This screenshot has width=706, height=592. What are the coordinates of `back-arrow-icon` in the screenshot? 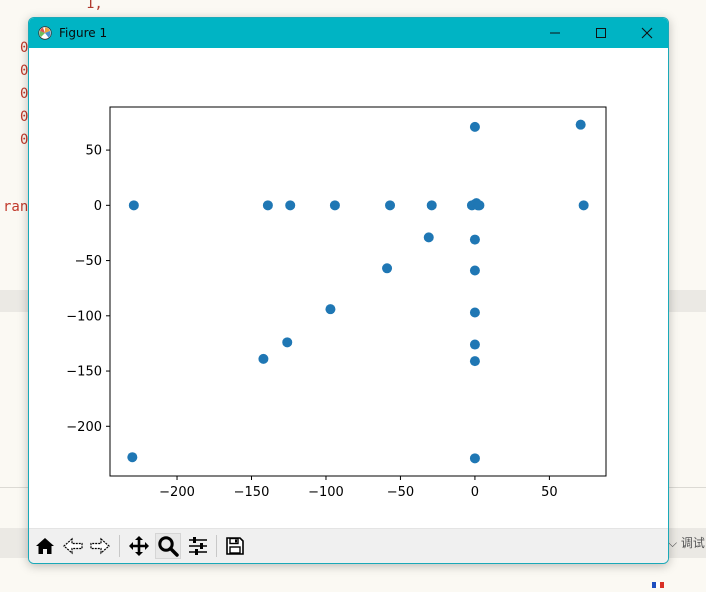 It's located at (73, 546).